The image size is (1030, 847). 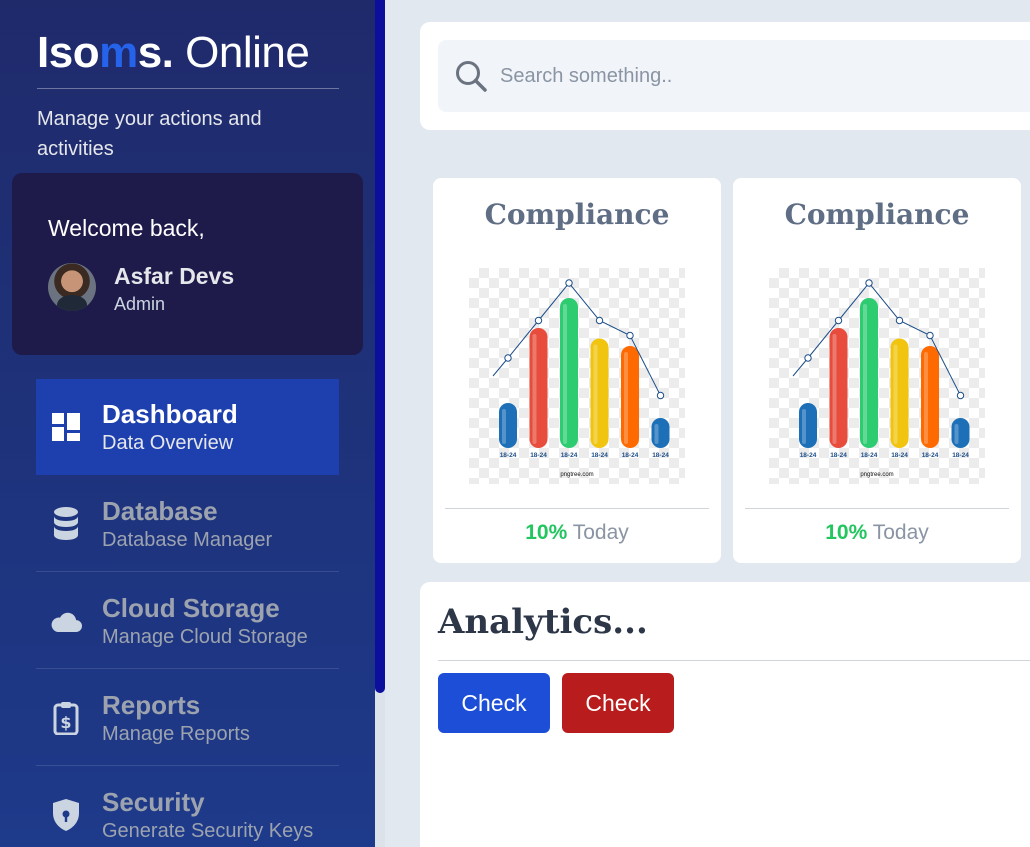 I want to click on cloud-icon, so click(x=66, y=621).